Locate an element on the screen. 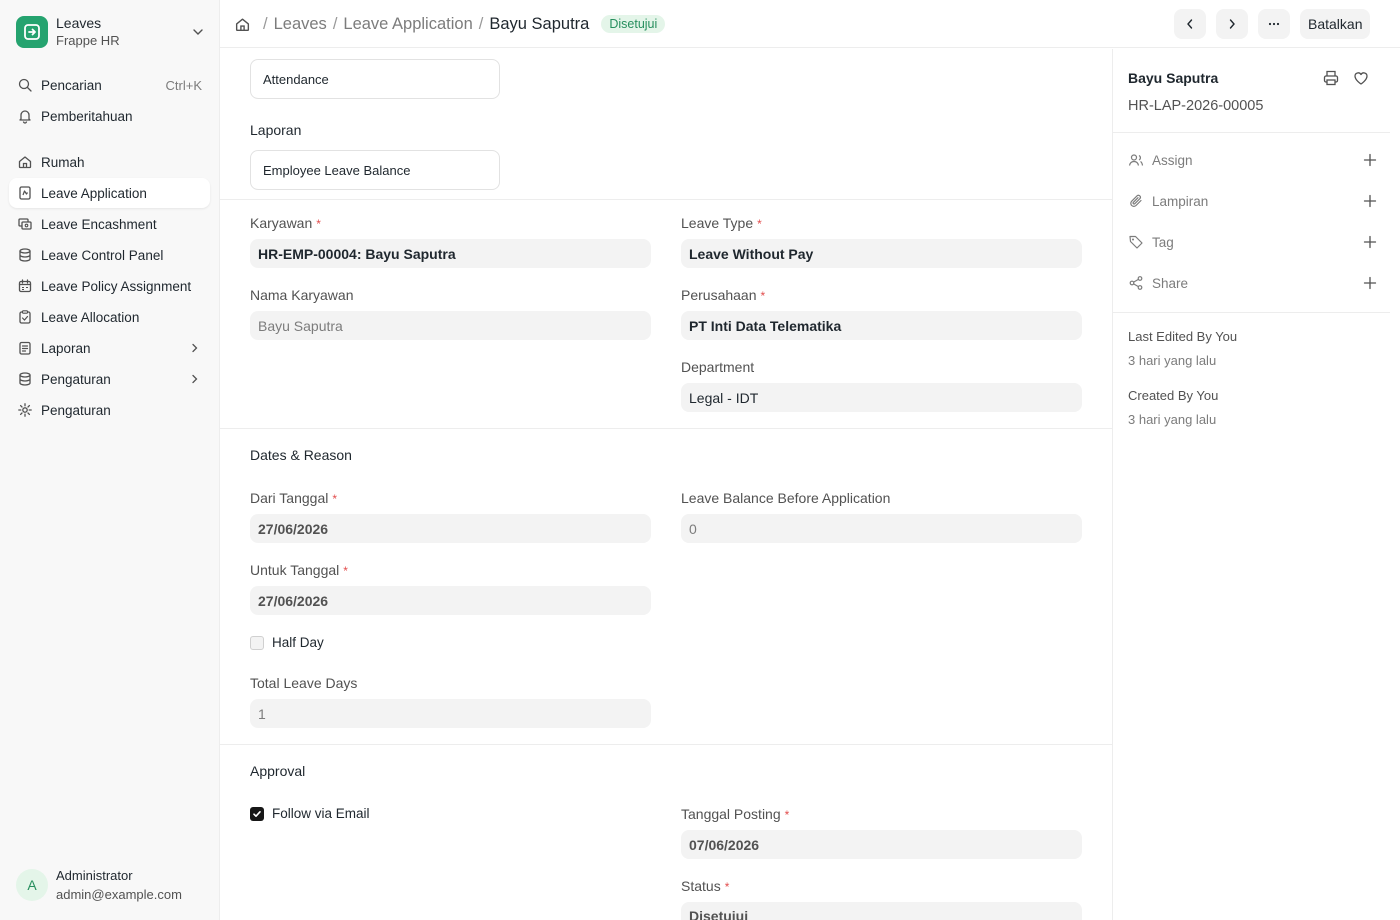  next-button is located at coordinates (1232, 24).